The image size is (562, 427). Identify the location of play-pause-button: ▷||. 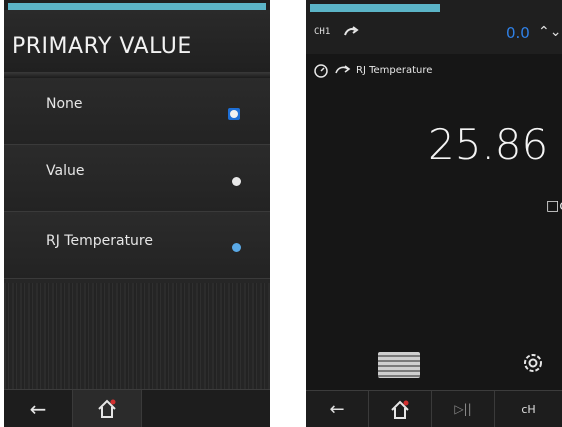
(463, 409).